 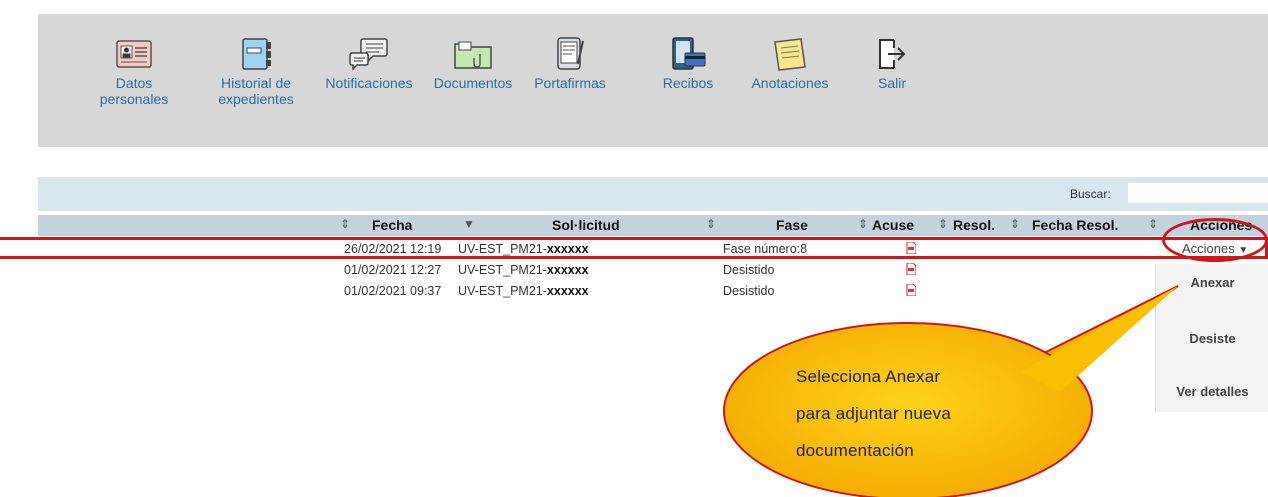 What do you see at coordinates (134, 71) in the screenshot?
I see `toolbar-item-datos-personales: Datos personales` at bounding box center [134, 71].